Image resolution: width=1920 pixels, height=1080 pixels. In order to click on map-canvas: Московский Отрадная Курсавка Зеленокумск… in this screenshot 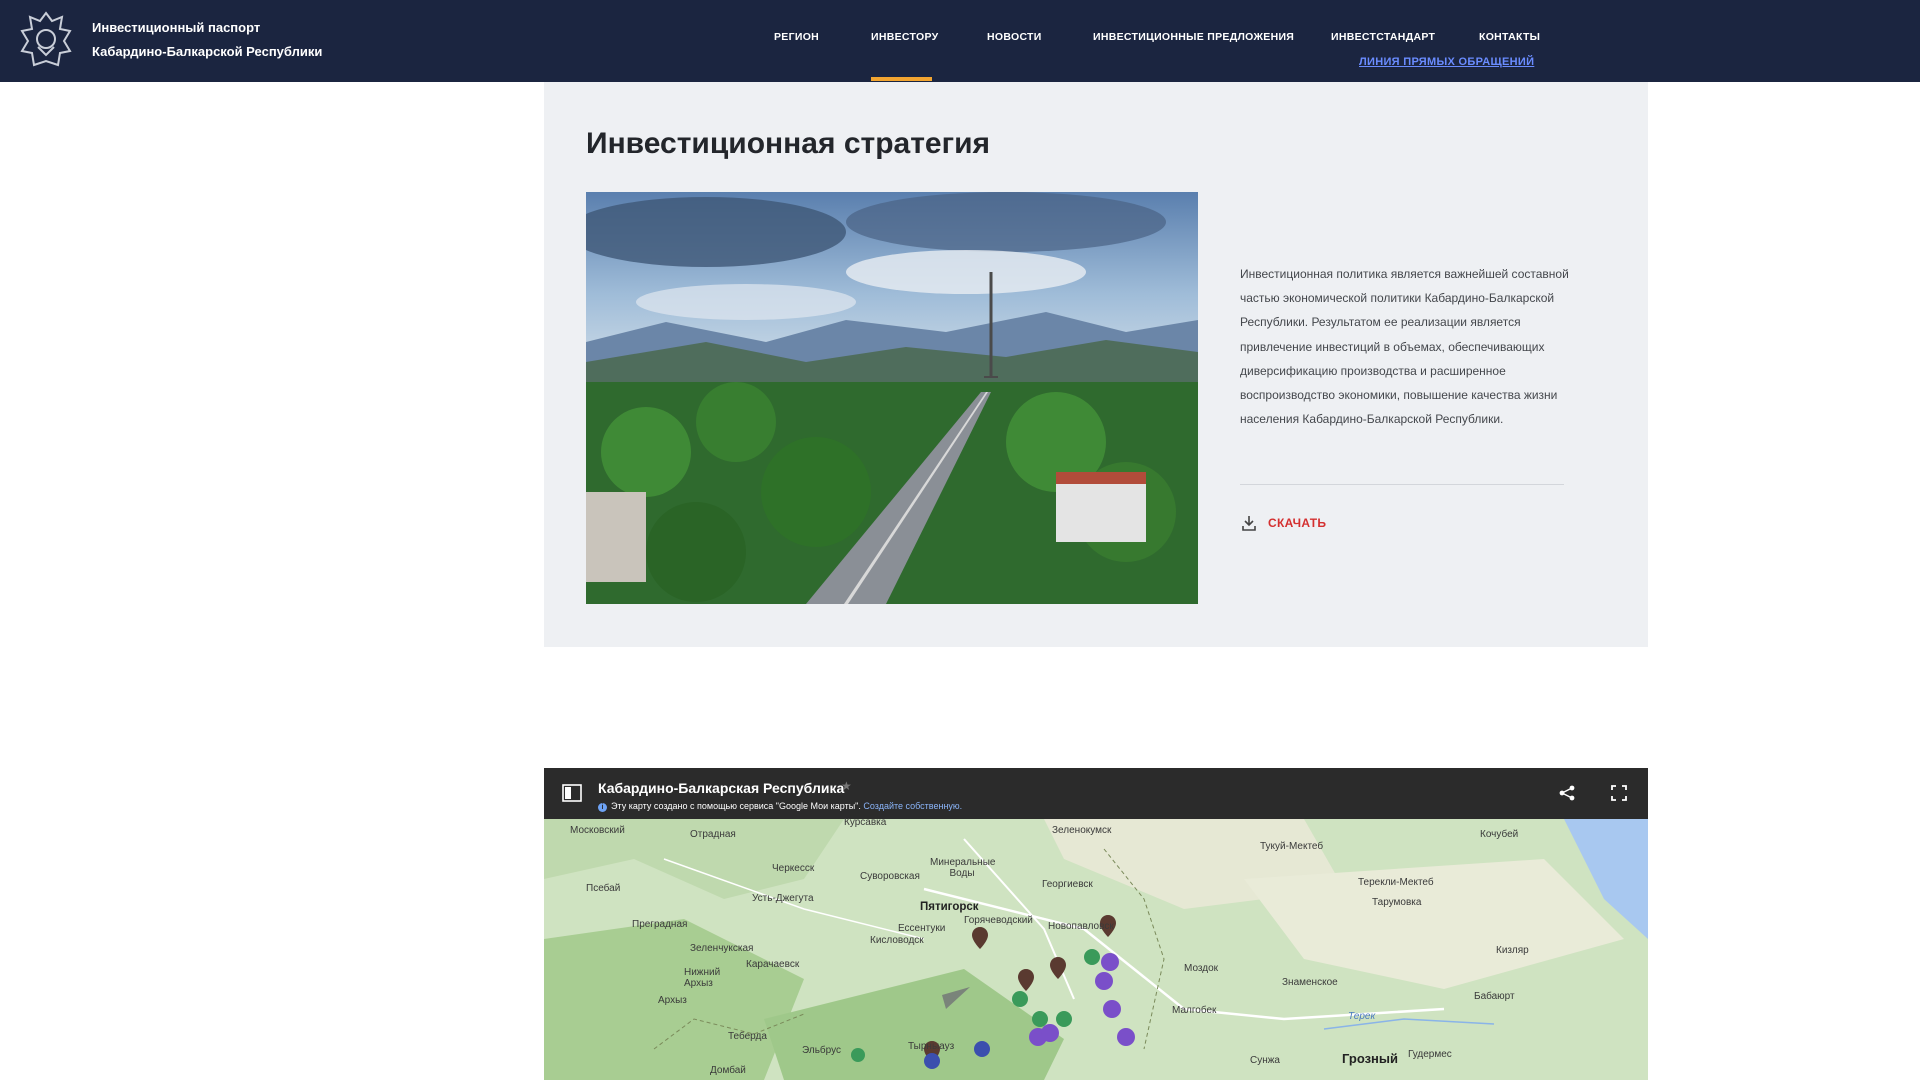, I will do `click(1096, 948)`.